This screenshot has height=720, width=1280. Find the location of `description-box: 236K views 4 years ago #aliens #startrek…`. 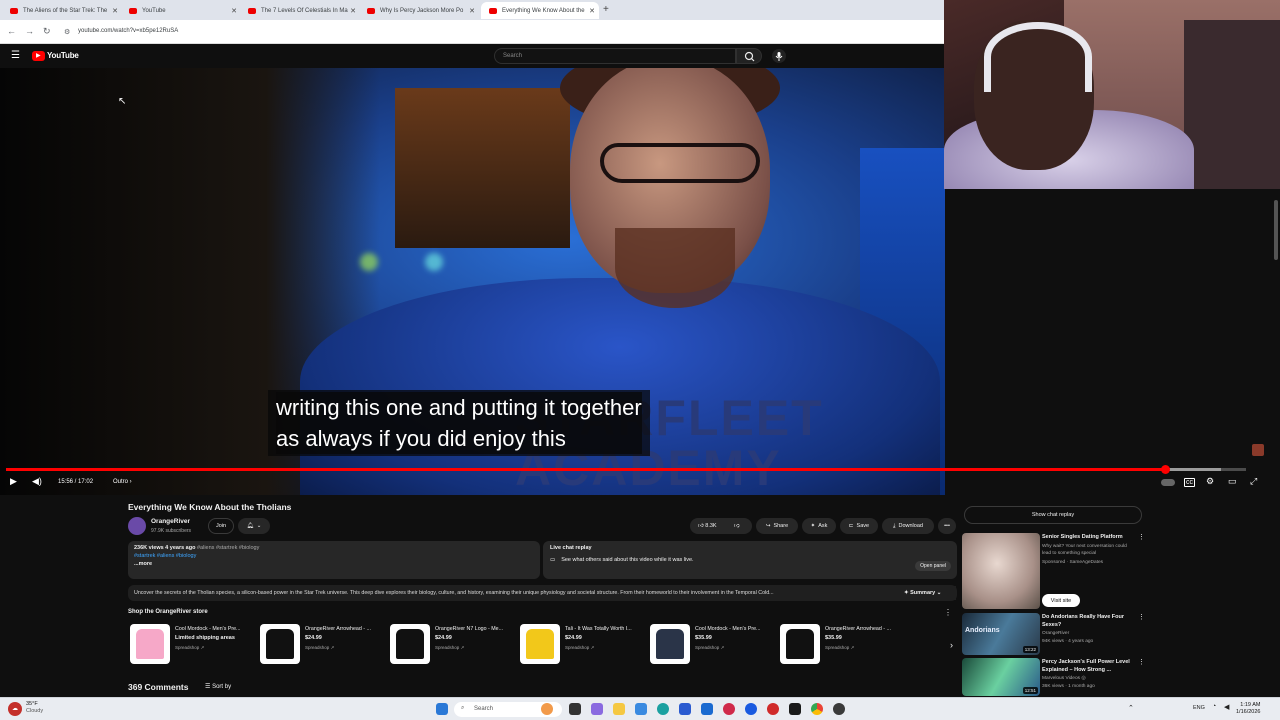

description-box: 236K views 4 years ago #aliens #startrek… is located at coordinates (334, 560).